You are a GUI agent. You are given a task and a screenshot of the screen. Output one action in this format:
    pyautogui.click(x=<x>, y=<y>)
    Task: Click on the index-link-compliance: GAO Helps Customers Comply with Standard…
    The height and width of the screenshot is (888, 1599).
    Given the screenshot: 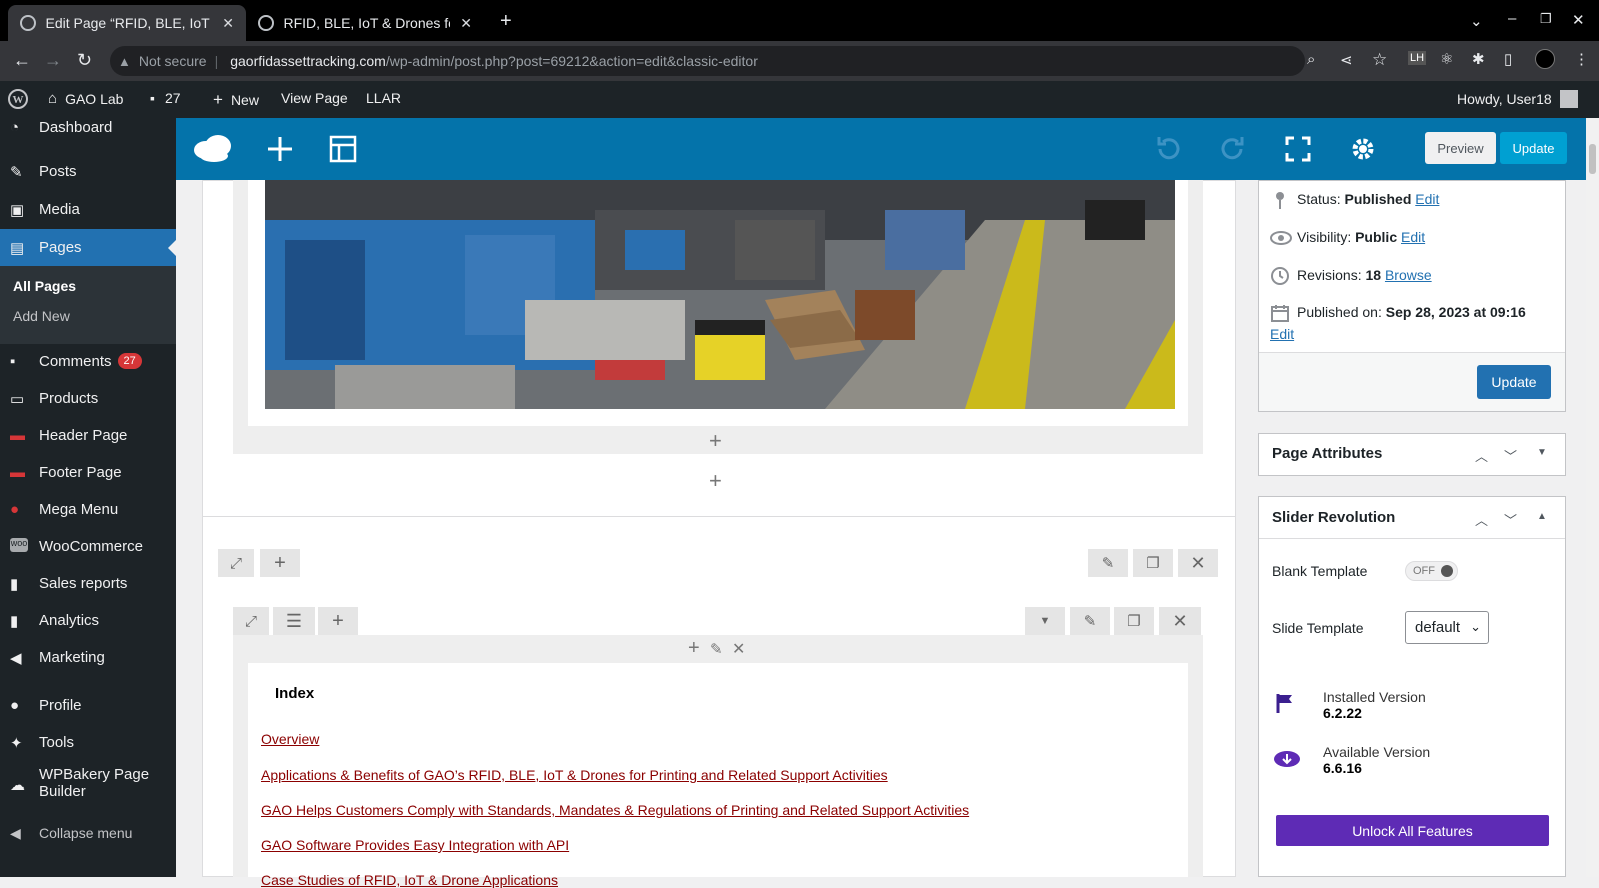 What is the action you would take?
    pyautogui.click(x=615, y=810)
    